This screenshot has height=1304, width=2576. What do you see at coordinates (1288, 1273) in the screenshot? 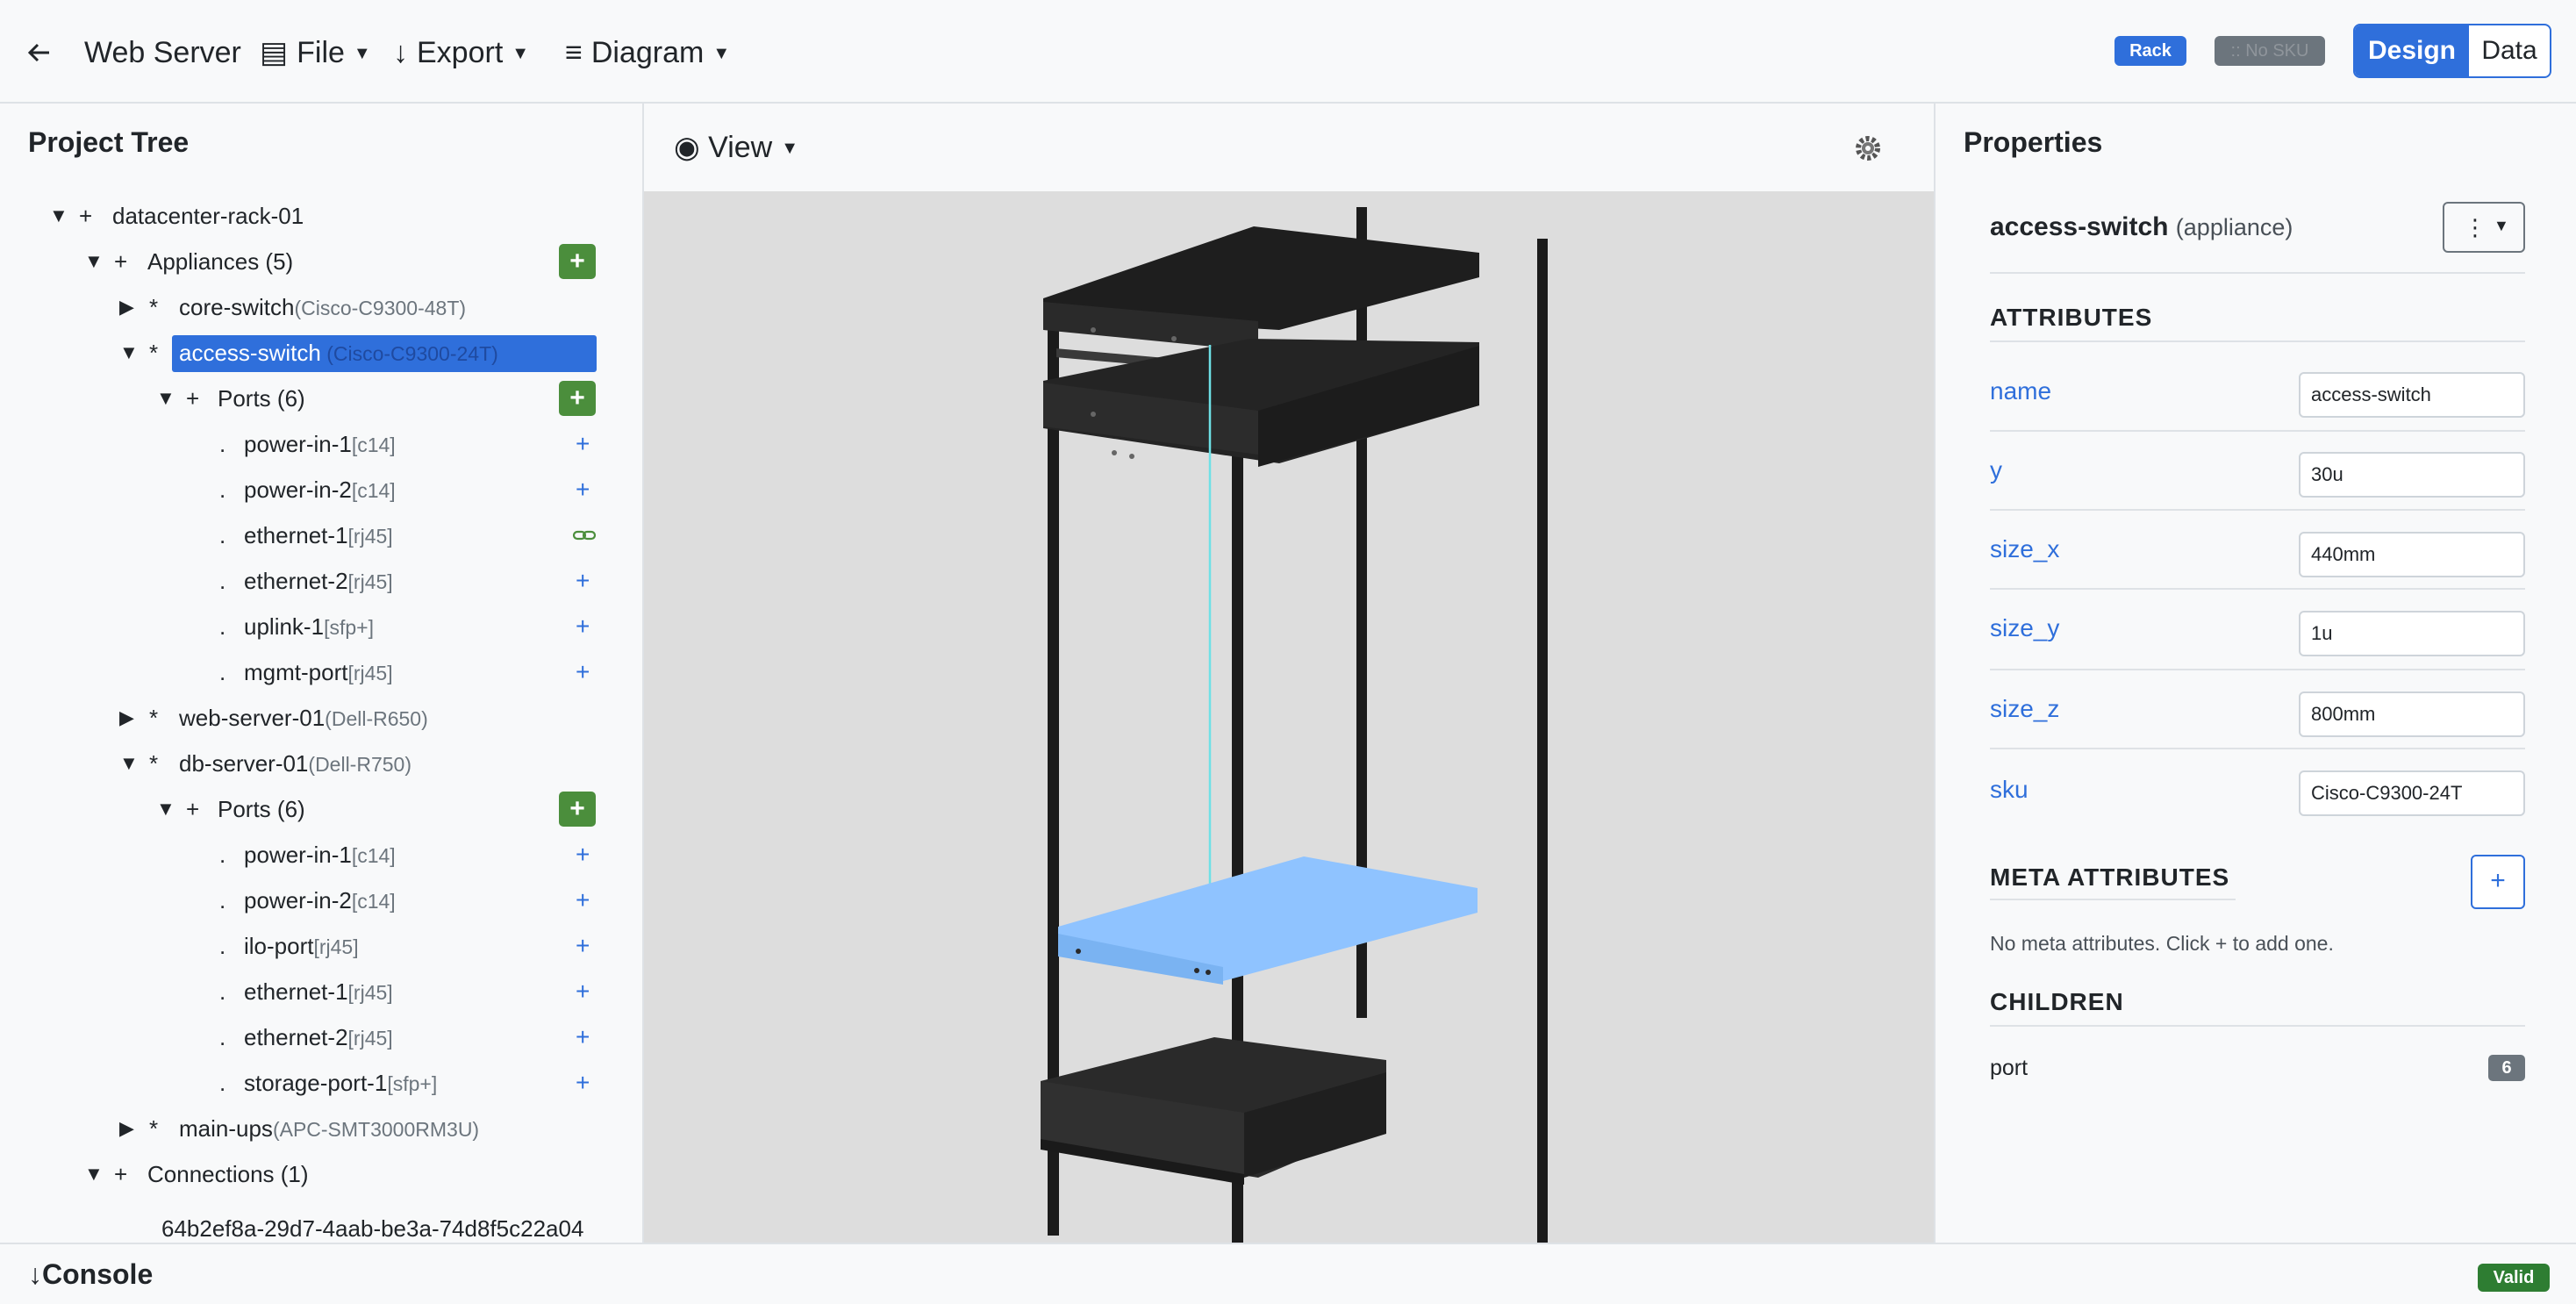
I see `console-bar: ↓Console Valid` at bounding box center [1288, 1273].